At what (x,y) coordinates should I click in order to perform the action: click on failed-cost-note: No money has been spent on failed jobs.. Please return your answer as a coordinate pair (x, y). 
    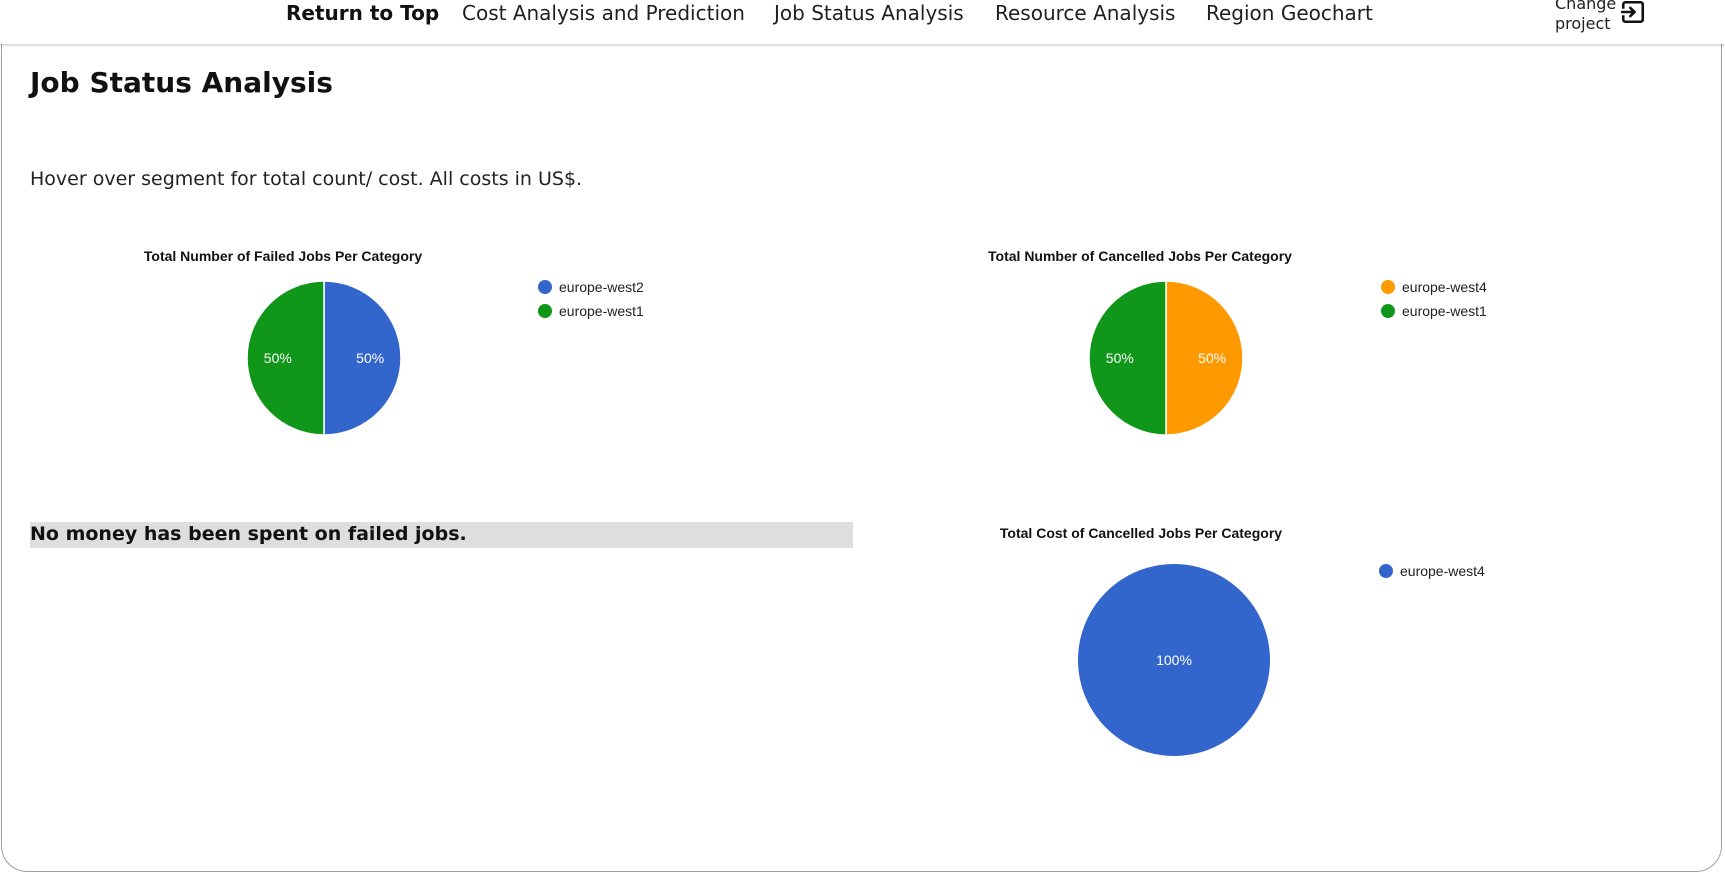
    Looking at the image, I should click on (441, 535).